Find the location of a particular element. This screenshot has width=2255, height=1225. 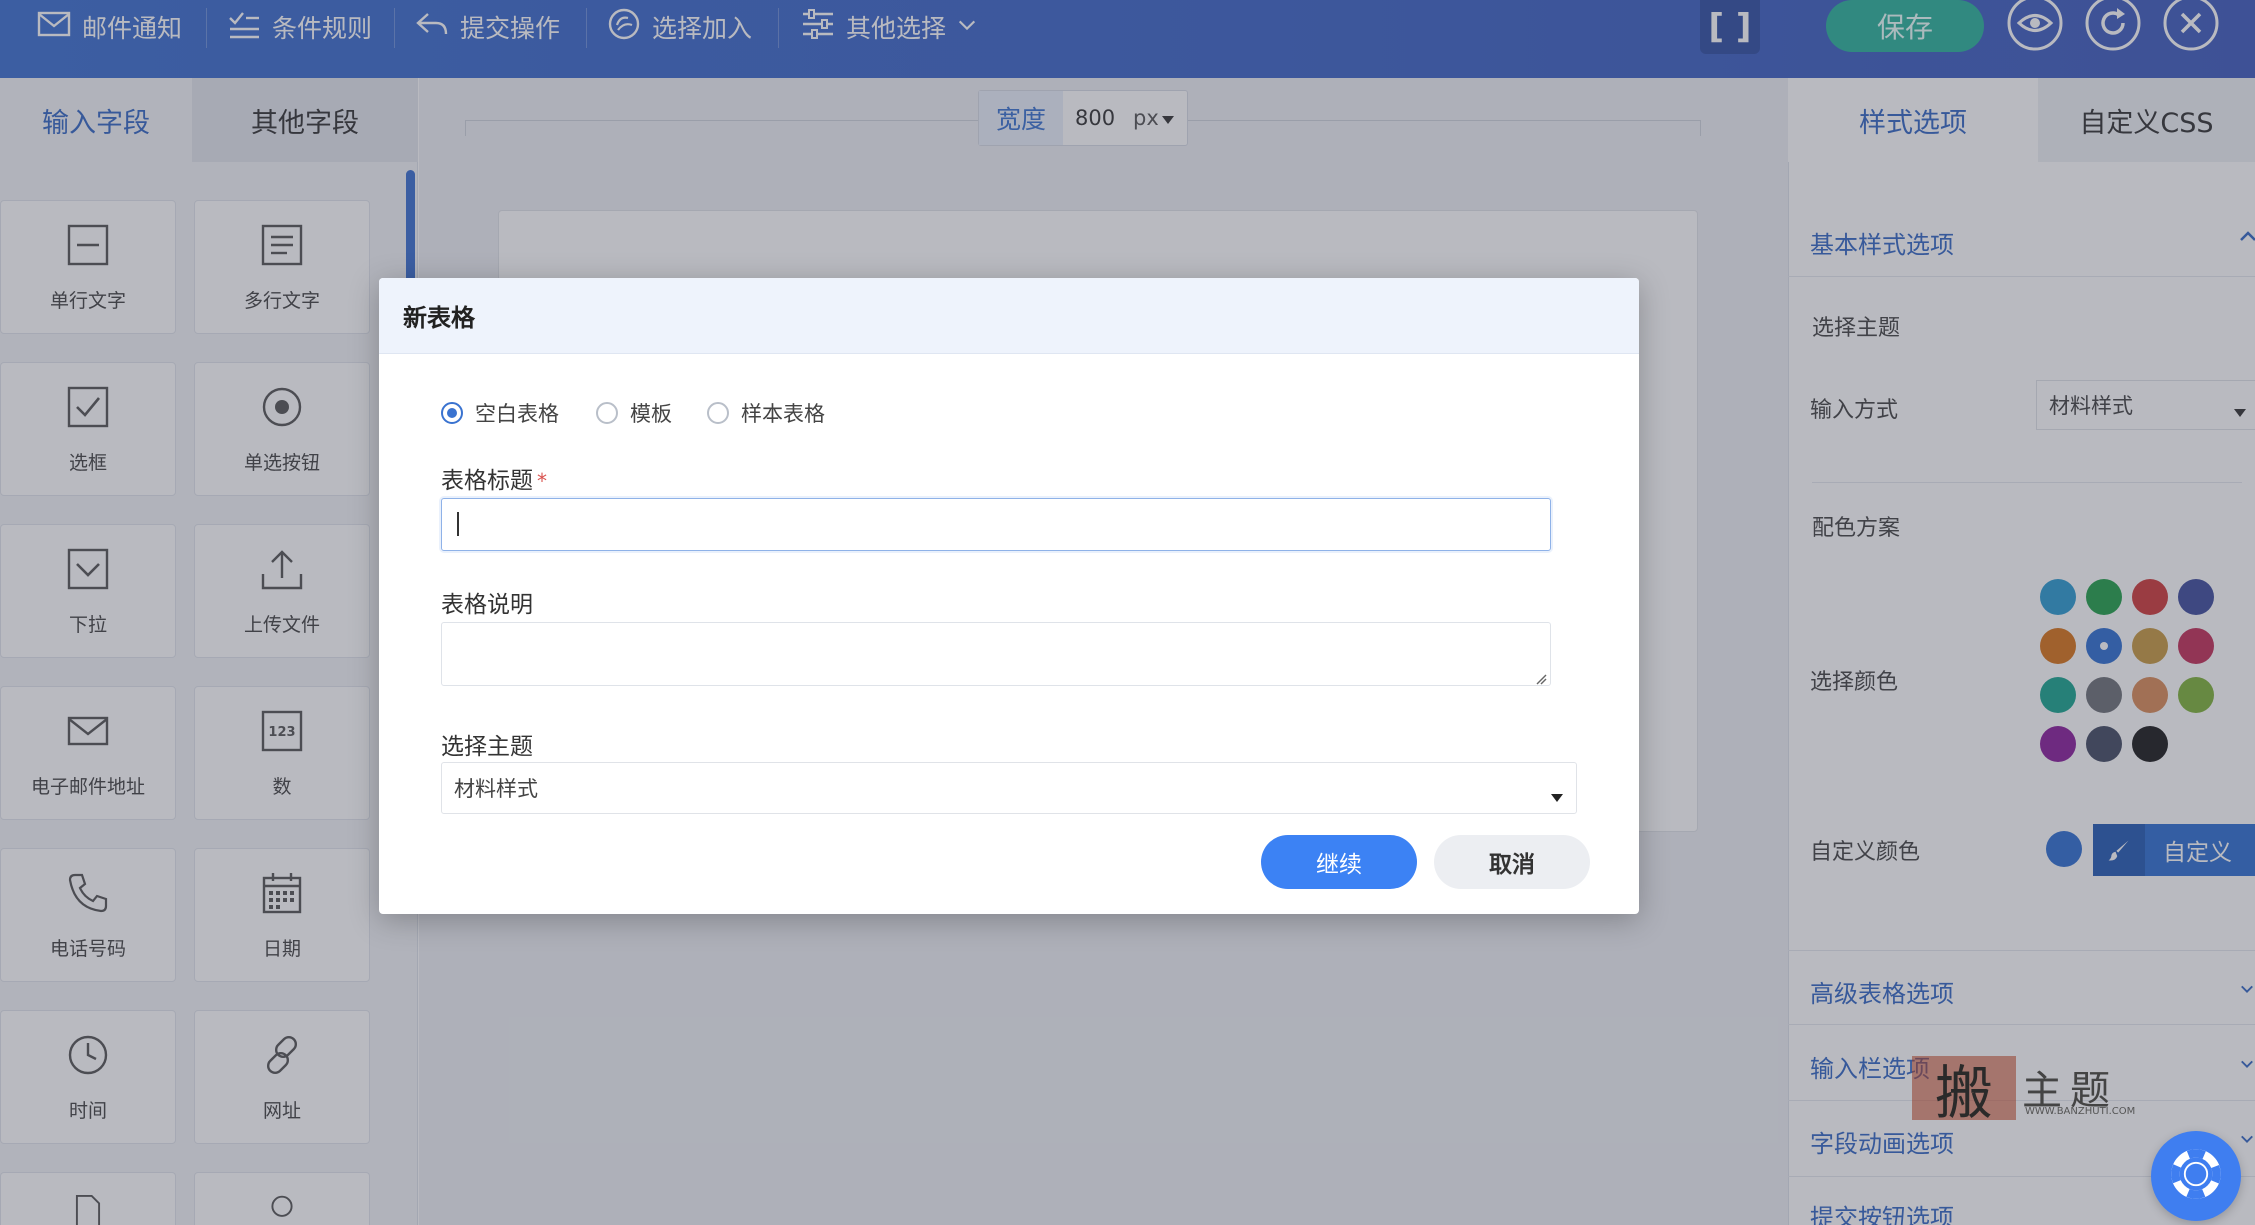

text-cursor is located at coordinates (458, 524).